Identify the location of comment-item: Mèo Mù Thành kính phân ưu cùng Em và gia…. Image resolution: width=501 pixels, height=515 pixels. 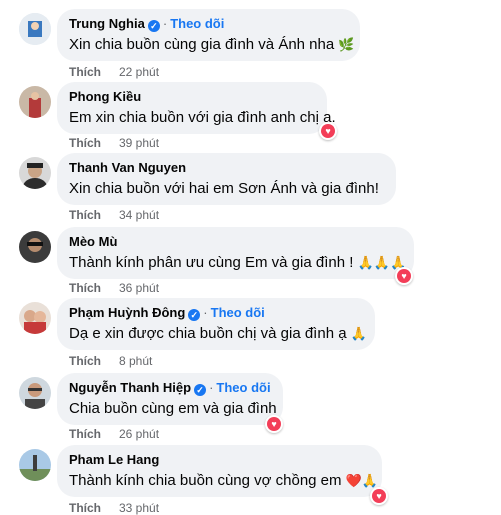
(250, 259).